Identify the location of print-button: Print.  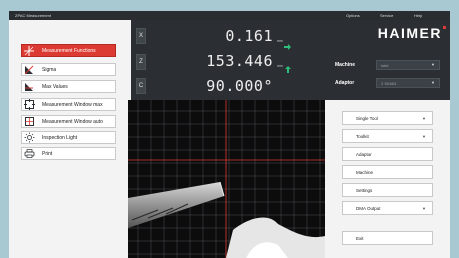
(68, 153).